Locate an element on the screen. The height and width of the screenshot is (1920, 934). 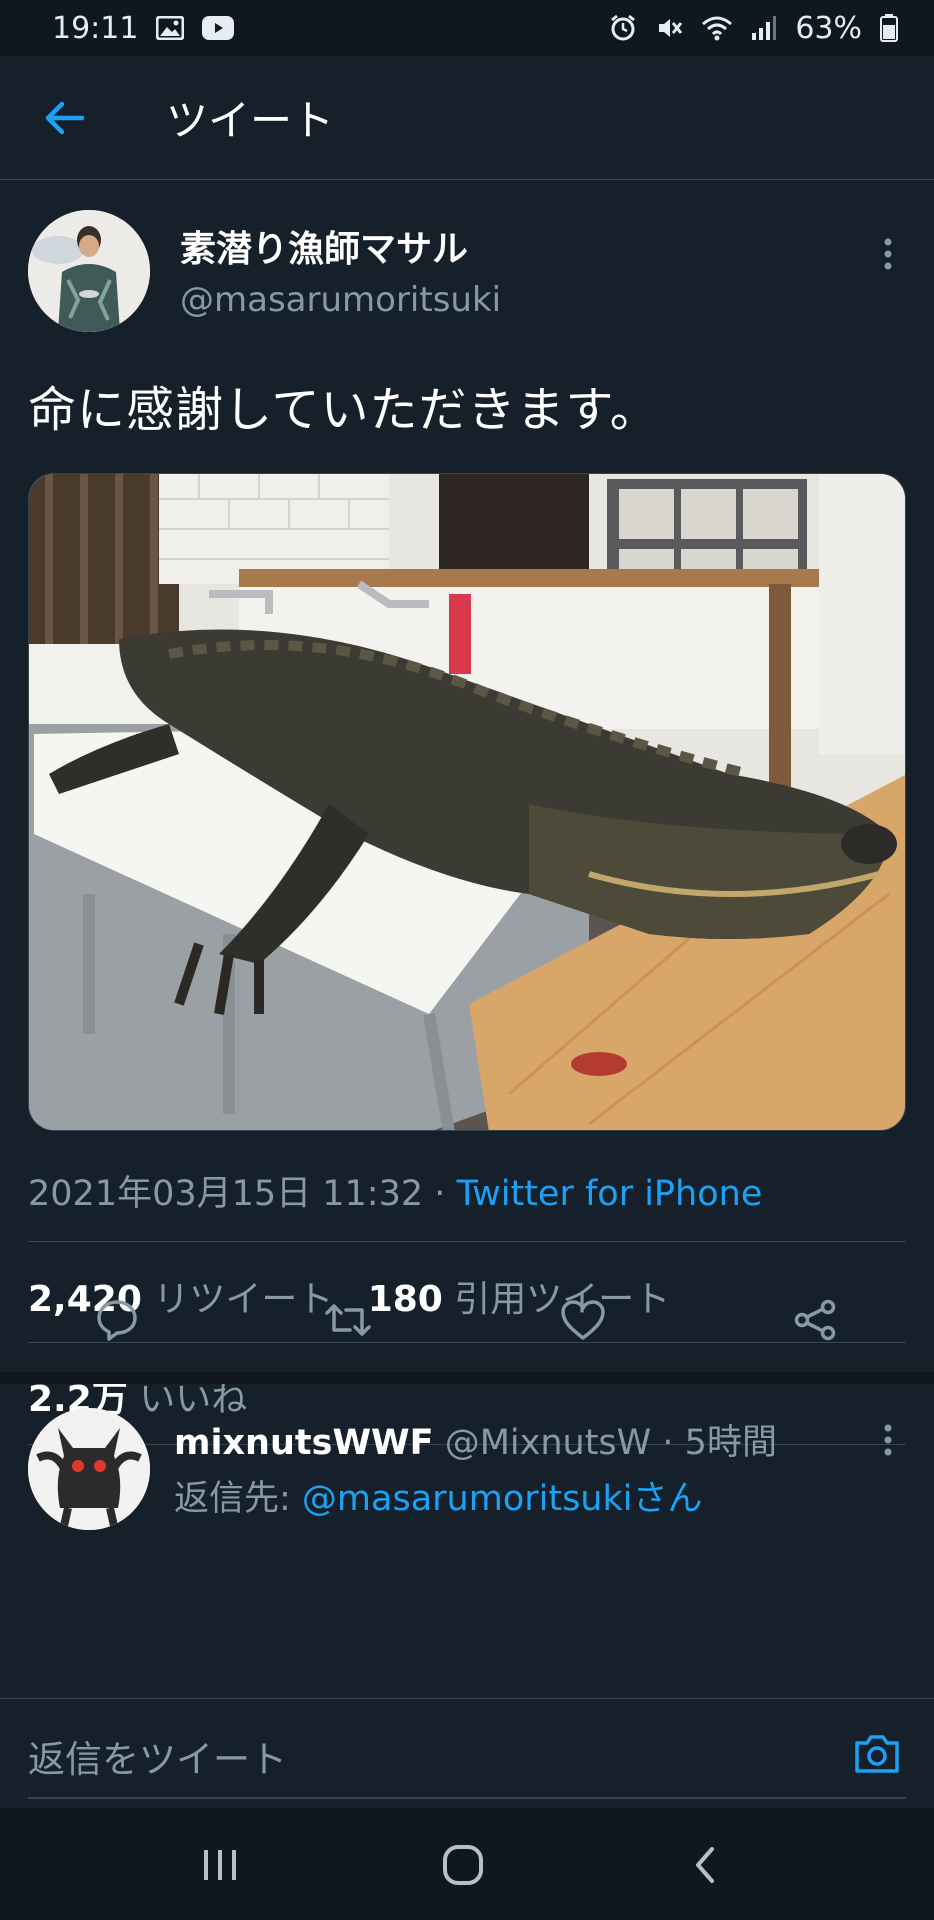
back-arrow-icon is located at coordinates (64, 117).